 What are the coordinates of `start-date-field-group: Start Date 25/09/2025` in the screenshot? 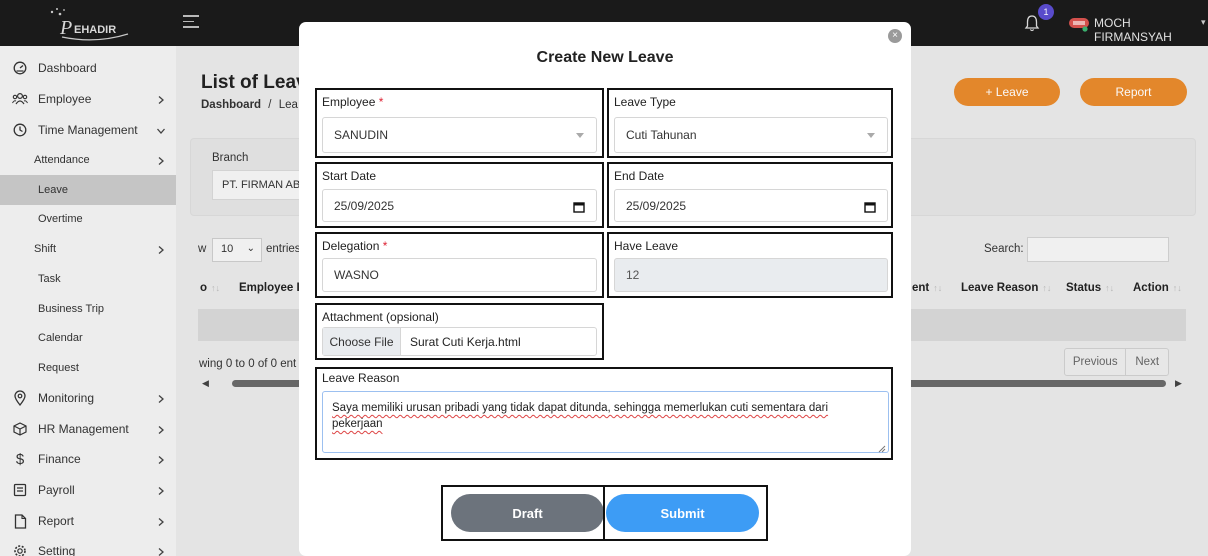 It's located at (459, 195).